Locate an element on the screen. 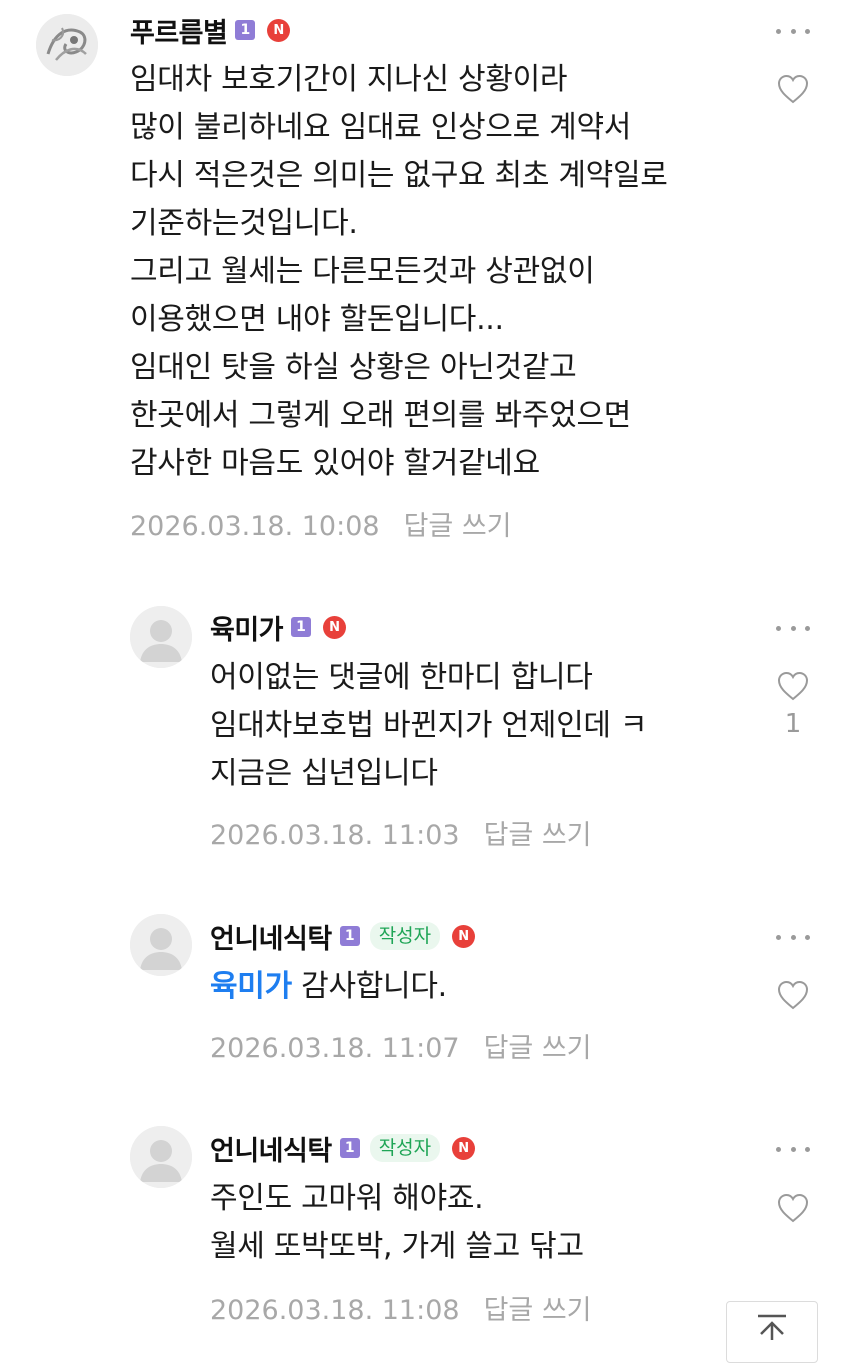 The image size is (850, 1363). comment-line: 한곳에서 그렇게 오래 편의를 봐주었으면 is located at coordinates (381, 415).